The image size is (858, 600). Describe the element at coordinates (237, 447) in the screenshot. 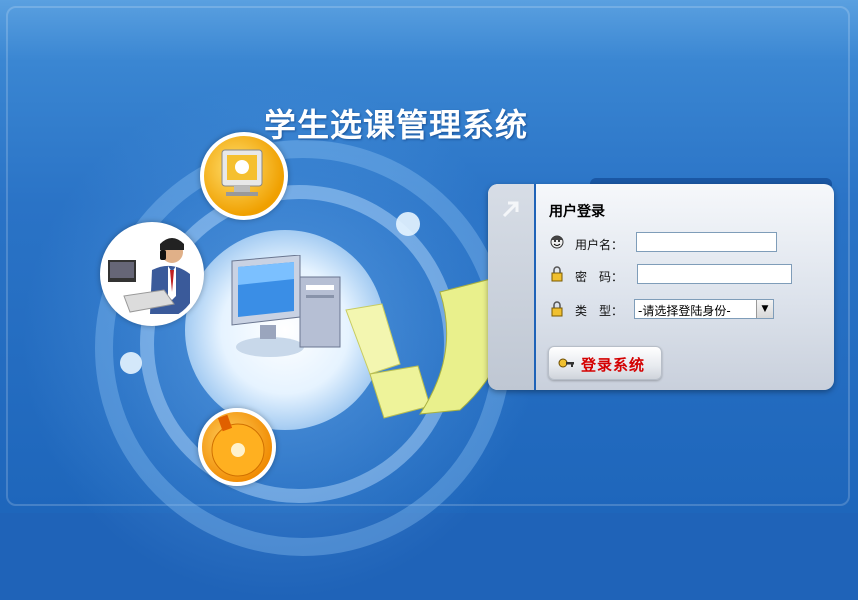

I see `cd-disc-illustration-icon` at that location.